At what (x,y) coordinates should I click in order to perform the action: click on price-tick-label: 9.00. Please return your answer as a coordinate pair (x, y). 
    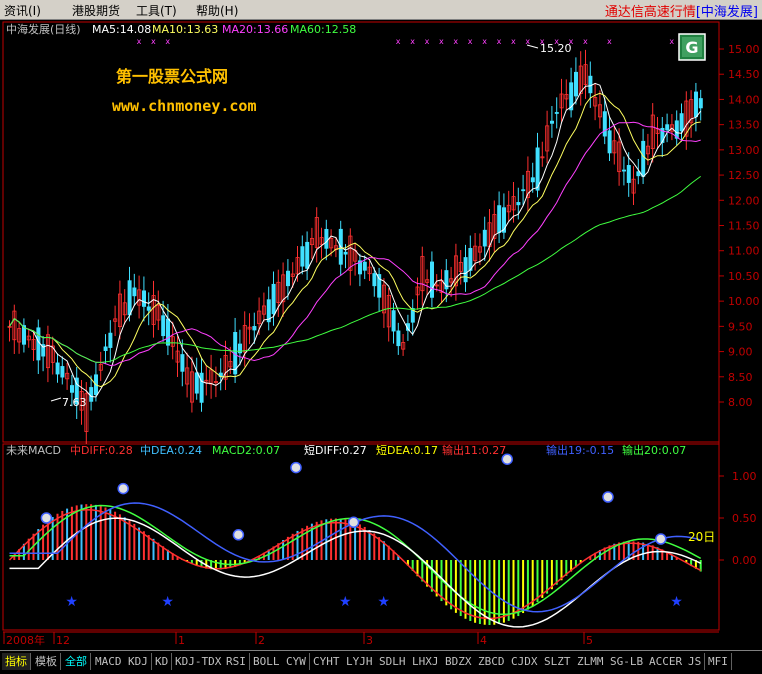
    Looking at the image, I should click on (740, 352).